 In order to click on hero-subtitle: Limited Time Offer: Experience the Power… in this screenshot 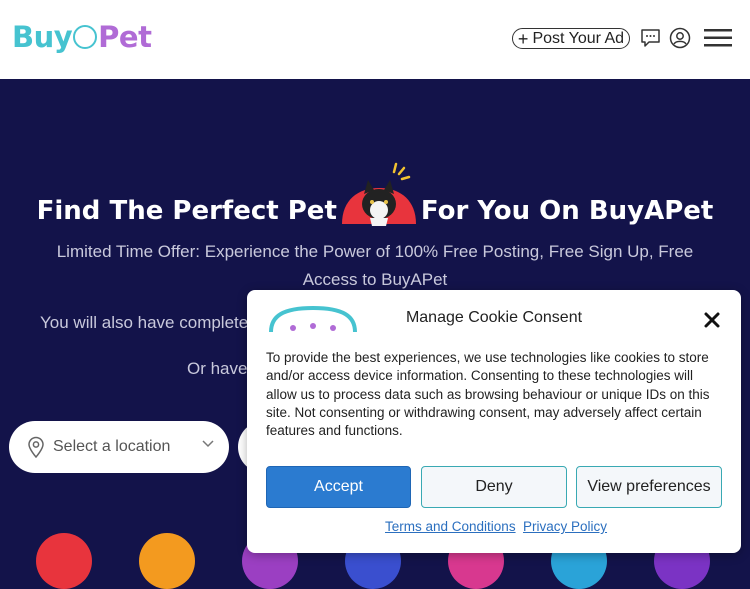, I will do `click(375, 265)`.